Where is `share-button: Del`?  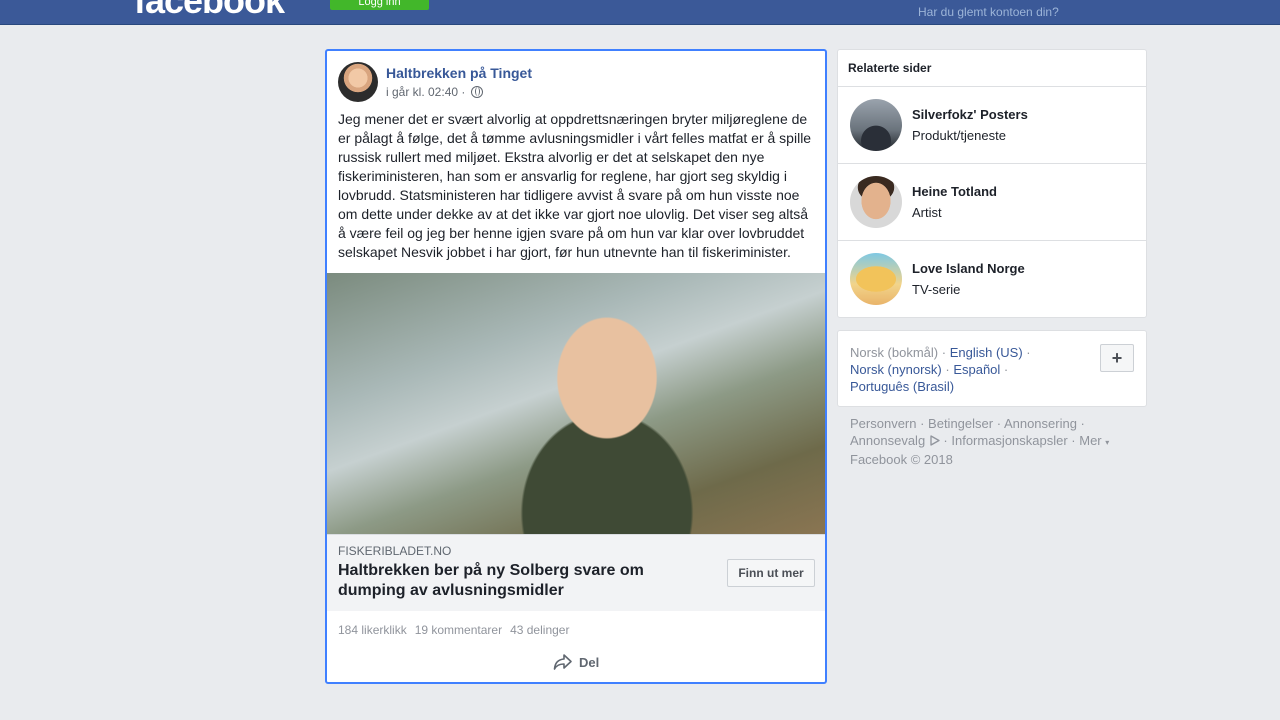 share-button: Del is located at coordinates (576, 662).